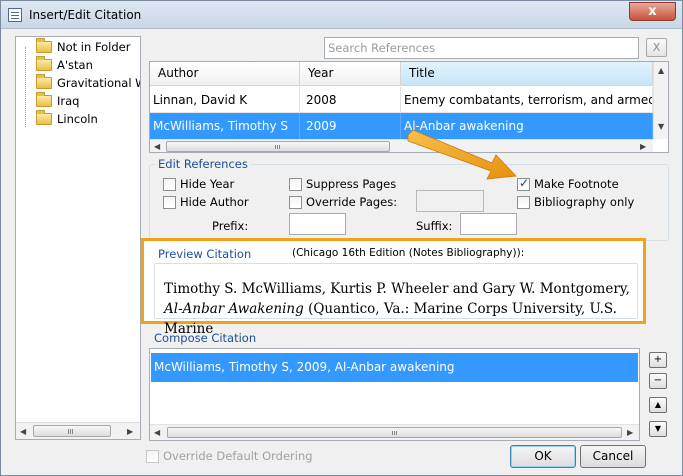  Describe the element at coordinates (214, 202) in the screenshot. I see `hide-author-label: Hide Author` at that location.